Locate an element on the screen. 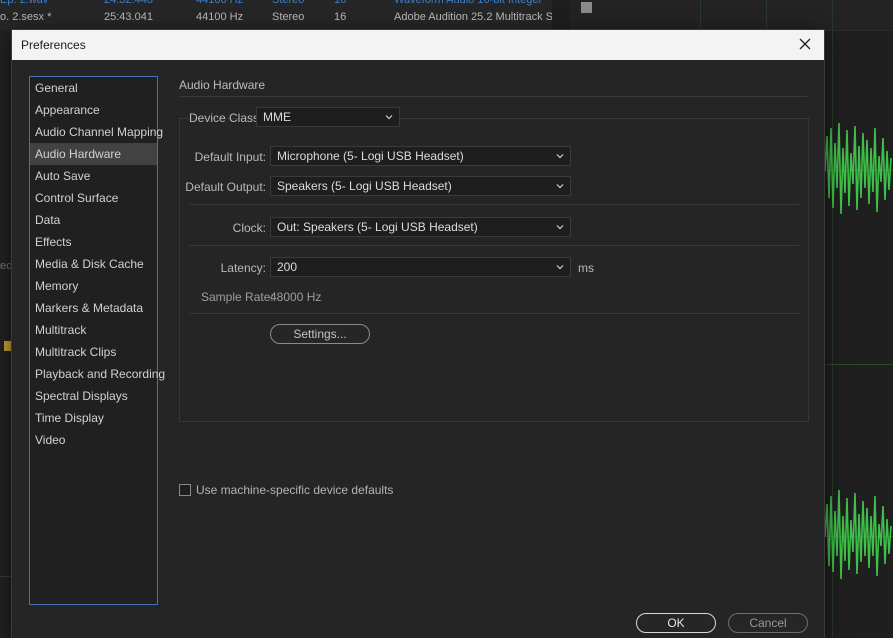 This screenshot has height=638, width=893. latency-label: Latency: is located at coordinates (243, 268).